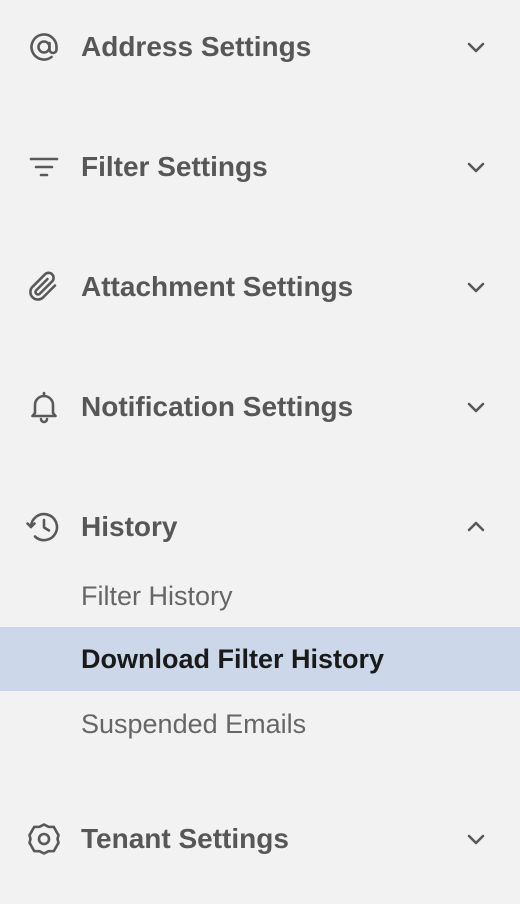 Image resolution: width=520 pixels, height=904 pixels. What do you see at coordinates (44, 47) in the screenshot?
I see `at-sign-icon` at bounding box center [44, 47].